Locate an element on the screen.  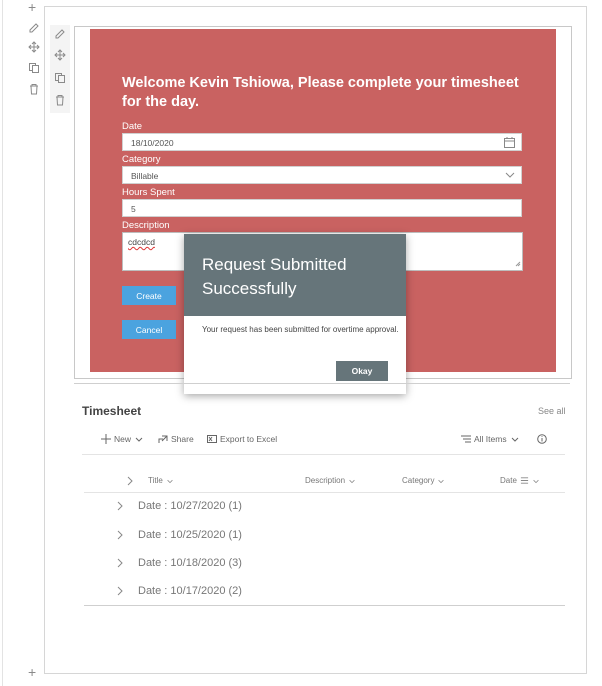
move-section-icon is located at coordinates (34, 47).